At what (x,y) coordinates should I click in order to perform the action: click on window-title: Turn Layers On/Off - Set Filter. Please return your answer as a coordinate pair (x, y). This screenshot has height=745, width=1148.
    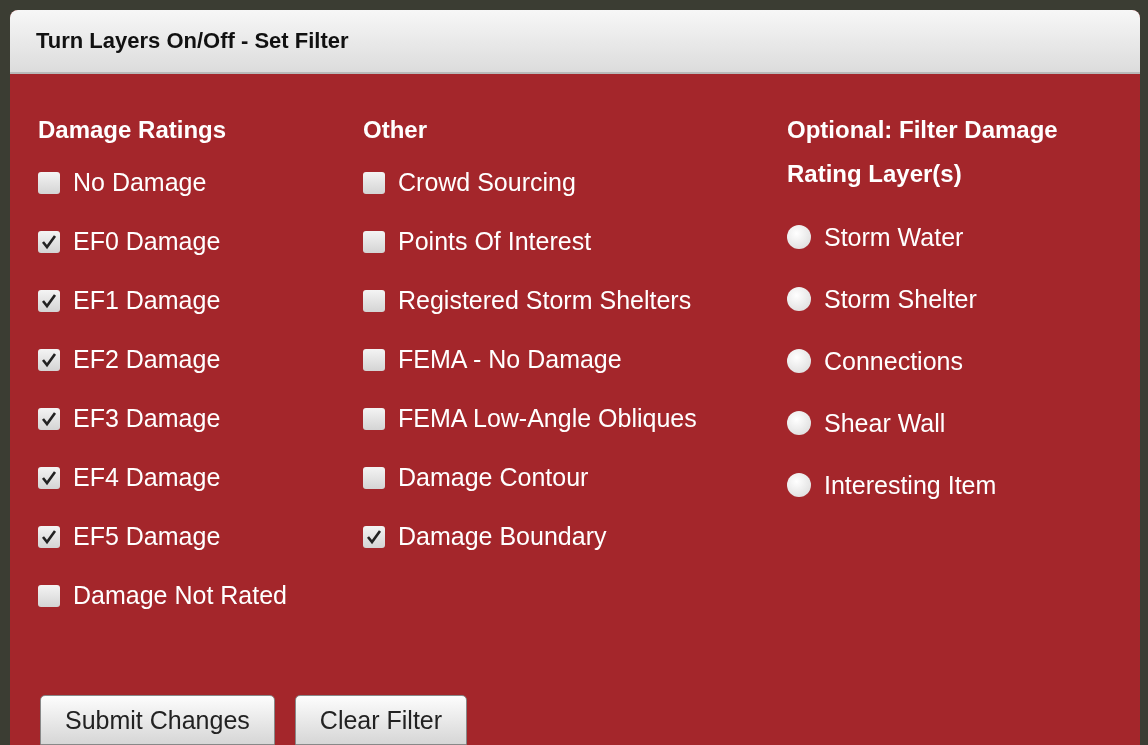
    Looking at the image, I should click on (192, 41).